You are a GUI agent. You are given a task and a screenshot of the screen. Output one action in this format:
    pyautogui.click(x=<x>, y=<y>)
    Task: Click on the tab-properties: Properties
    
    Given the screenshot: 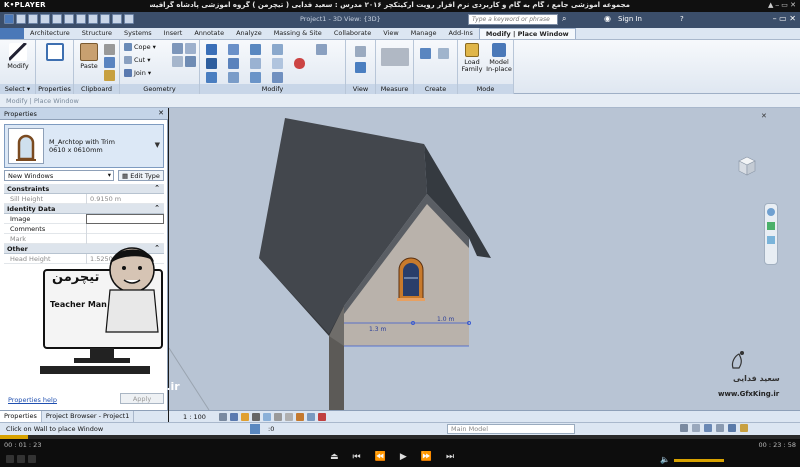 What is the action you would take?
    pyautogui.click(x=21, y=416)
    